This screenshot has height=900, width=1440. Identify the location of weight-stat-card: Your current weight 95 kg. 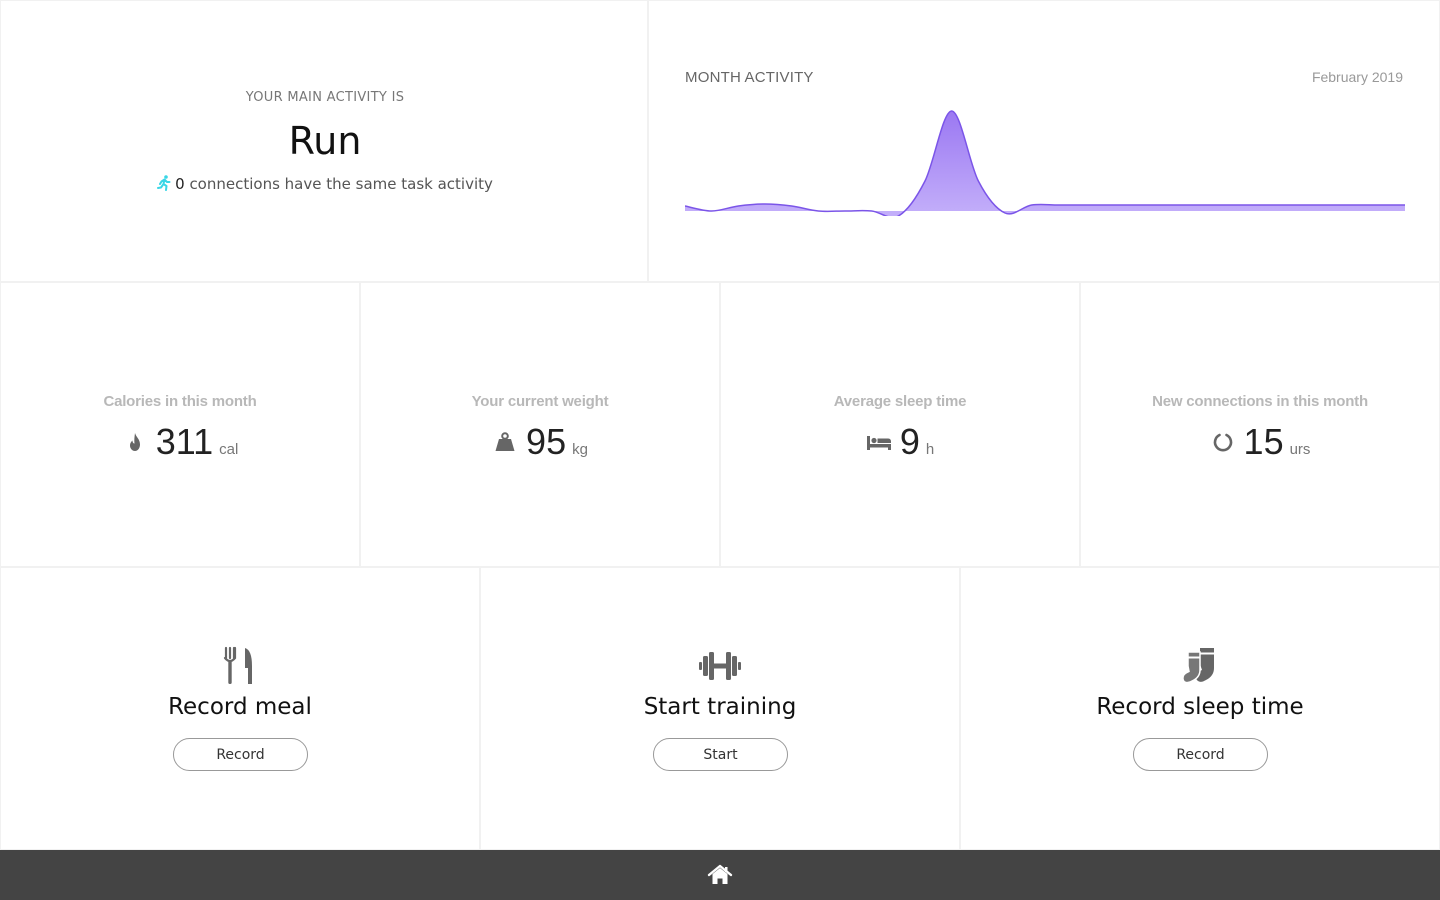
(540, 424).